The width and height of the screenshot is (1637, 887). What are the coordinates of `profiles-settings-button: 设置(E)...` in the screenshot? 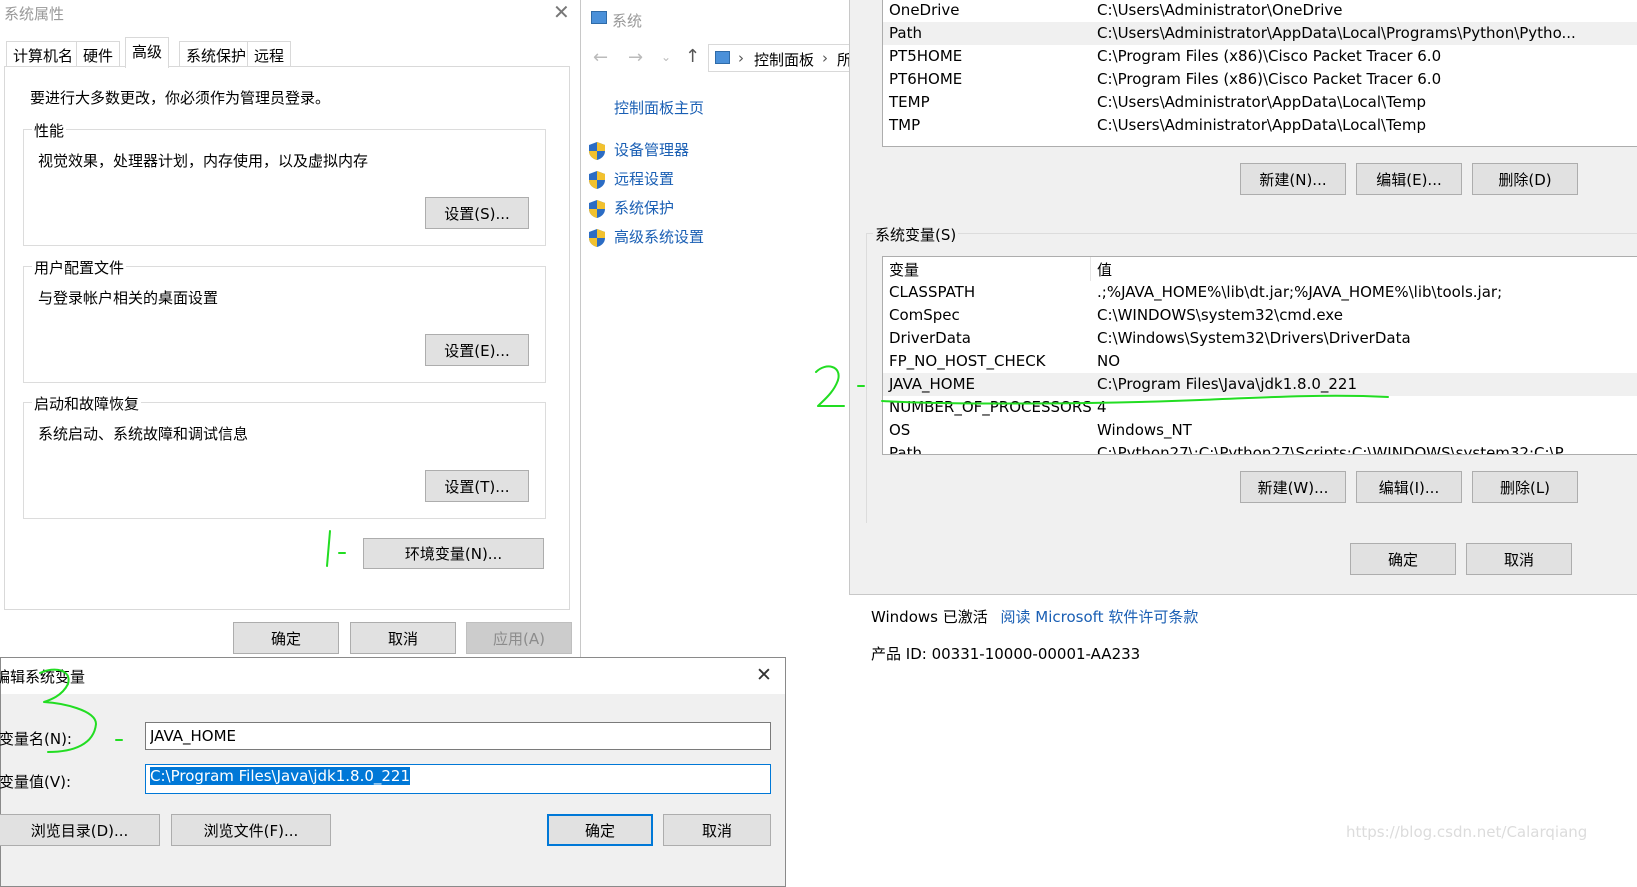 It's located at (477, 350).